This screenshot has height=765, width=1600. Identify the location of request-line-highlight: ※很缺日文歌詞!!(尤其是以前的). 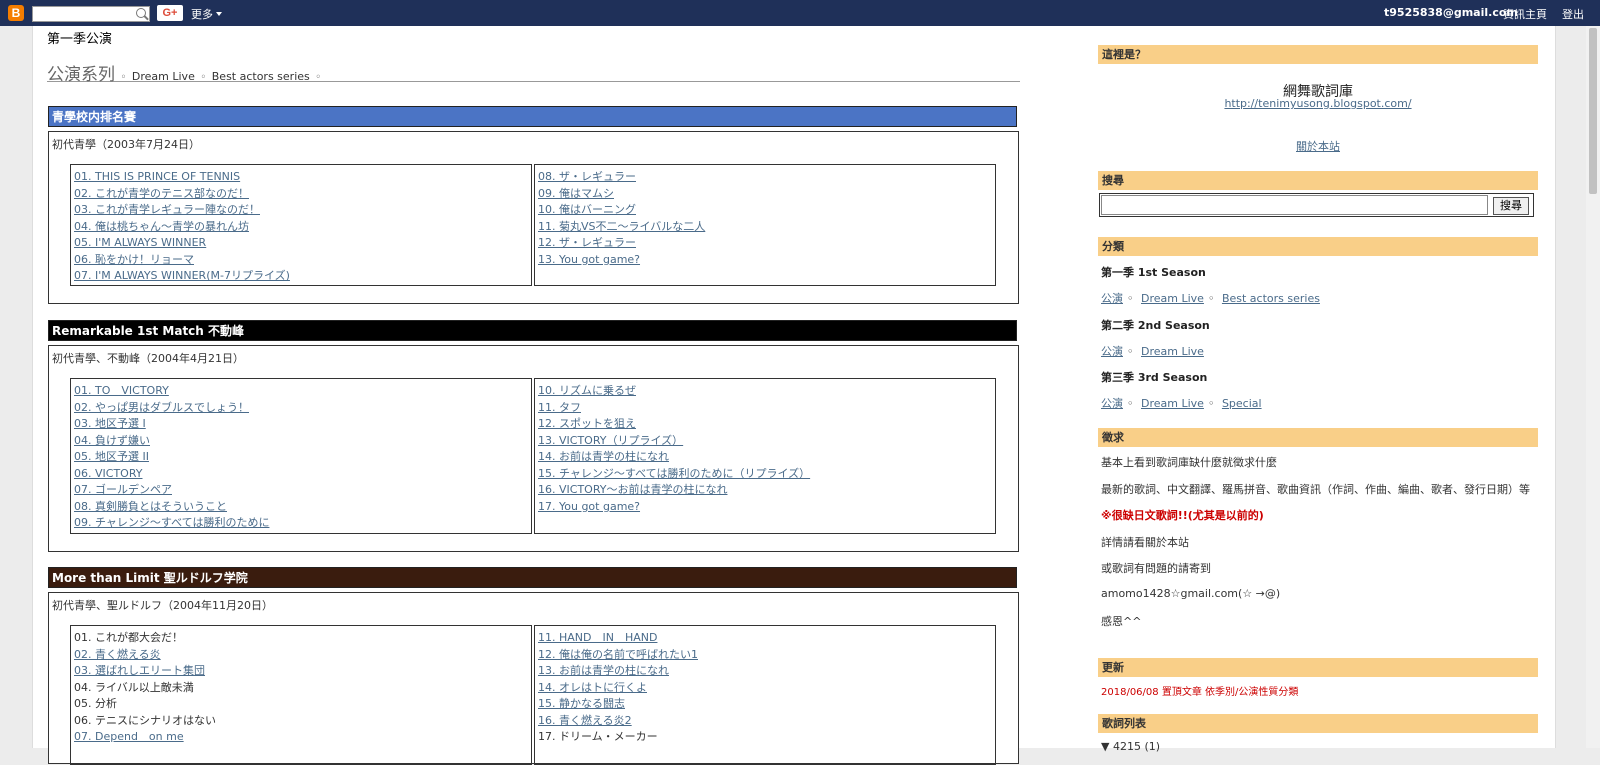
(1182, 515).